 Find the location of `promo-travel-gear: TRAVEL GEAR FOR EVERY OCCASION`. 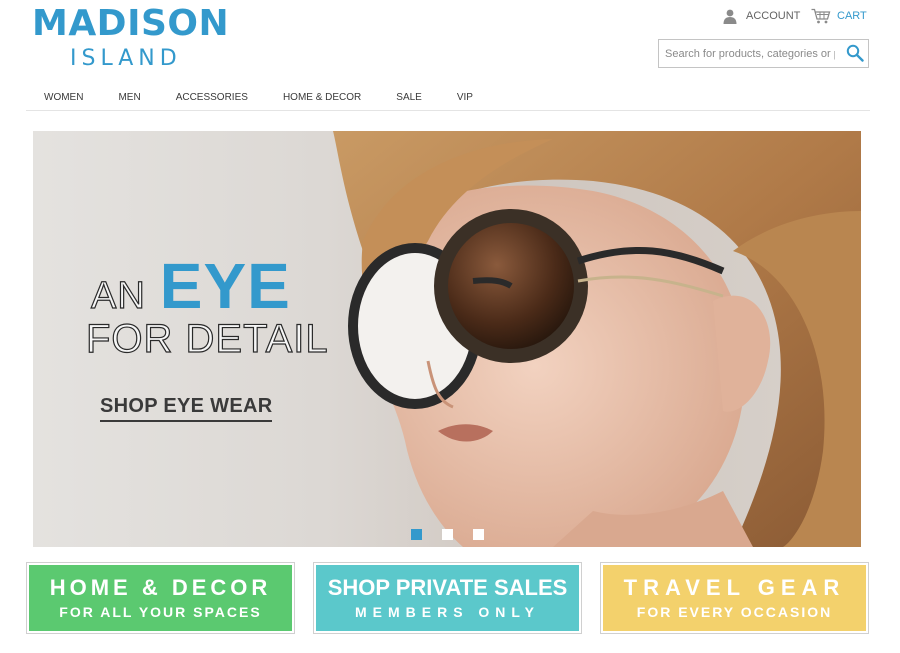

promo-travel-gear: TRAVEL GEAR FOR EVERY OCCASION is located at coordinates (734, 598).